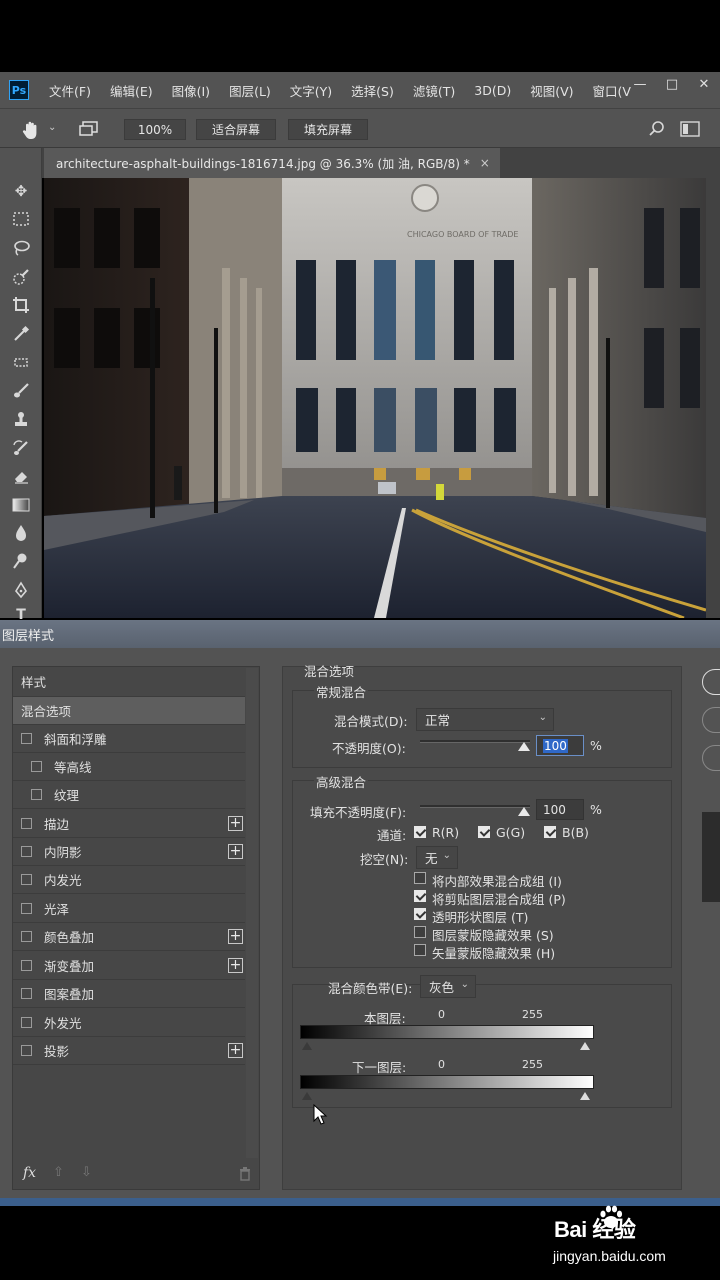 The height and width of the screenshot is (1280, 720). I want to click on healing-brush-tool-icon, so click(21, 362).